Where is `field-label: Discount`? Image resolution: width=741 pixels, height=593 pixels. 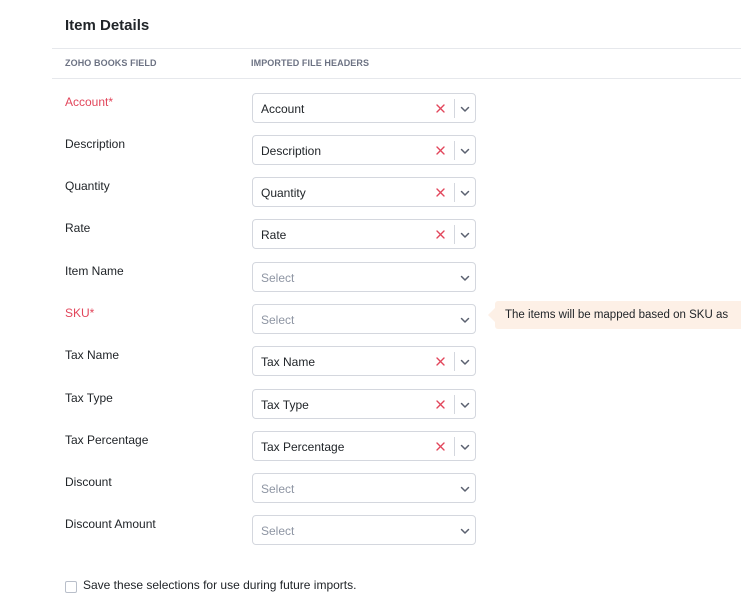 field-label: Discount is located at coordinates (88, 482).